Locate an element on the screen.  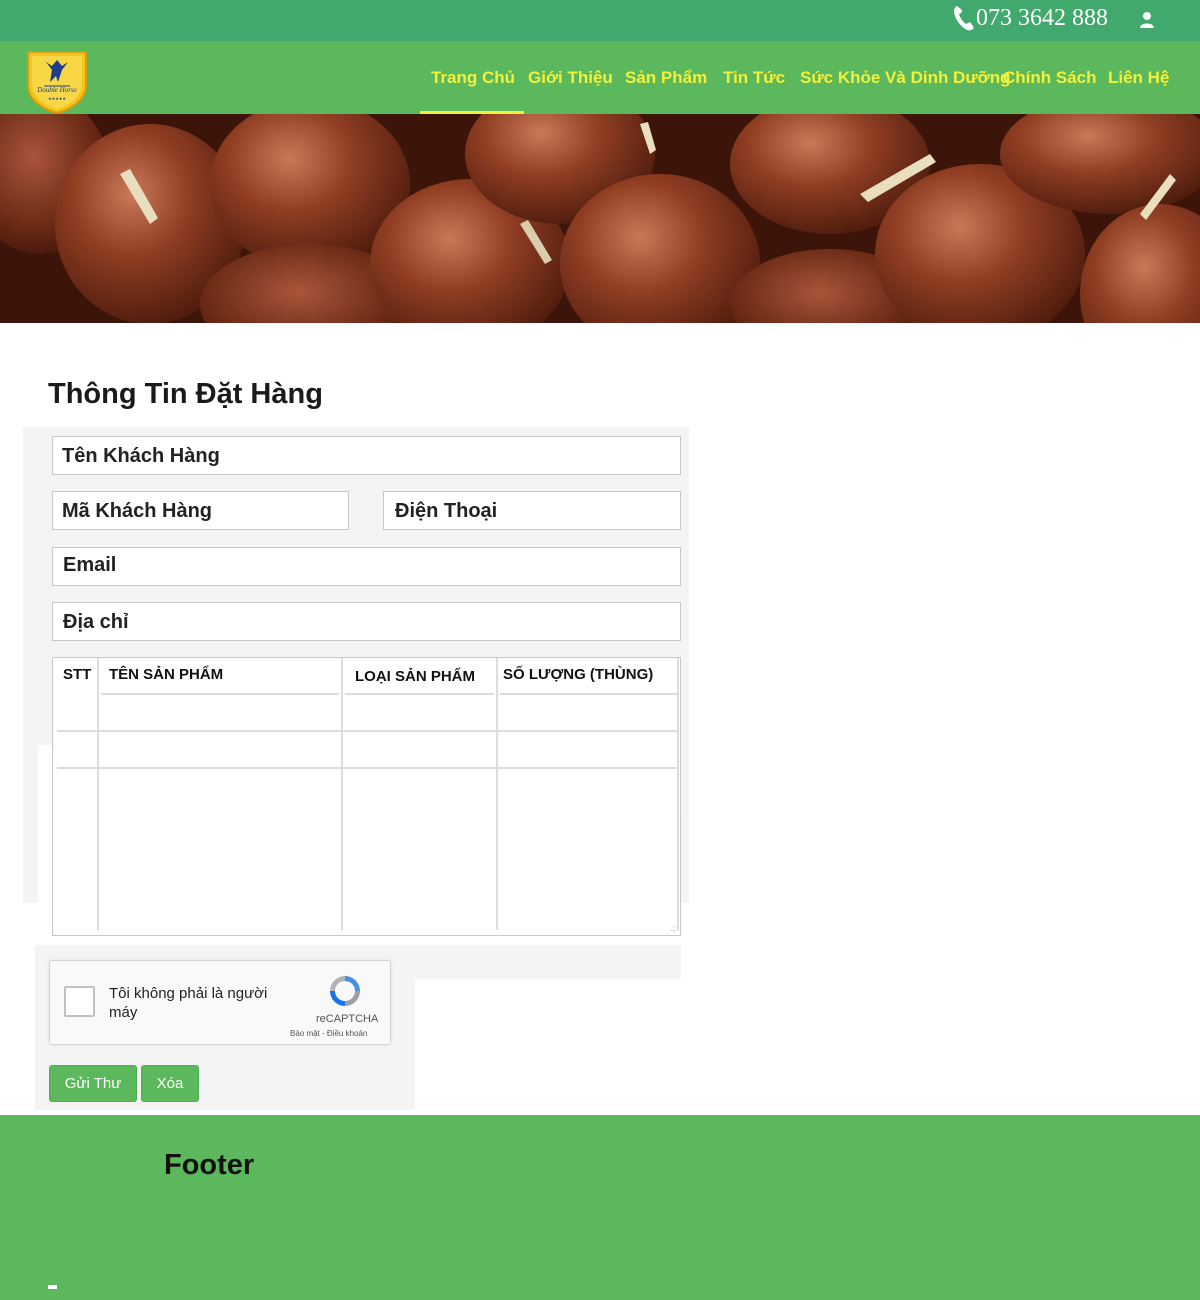
brand-logo: Double Horse ★★★★★ is located at coordinates (57, 80).